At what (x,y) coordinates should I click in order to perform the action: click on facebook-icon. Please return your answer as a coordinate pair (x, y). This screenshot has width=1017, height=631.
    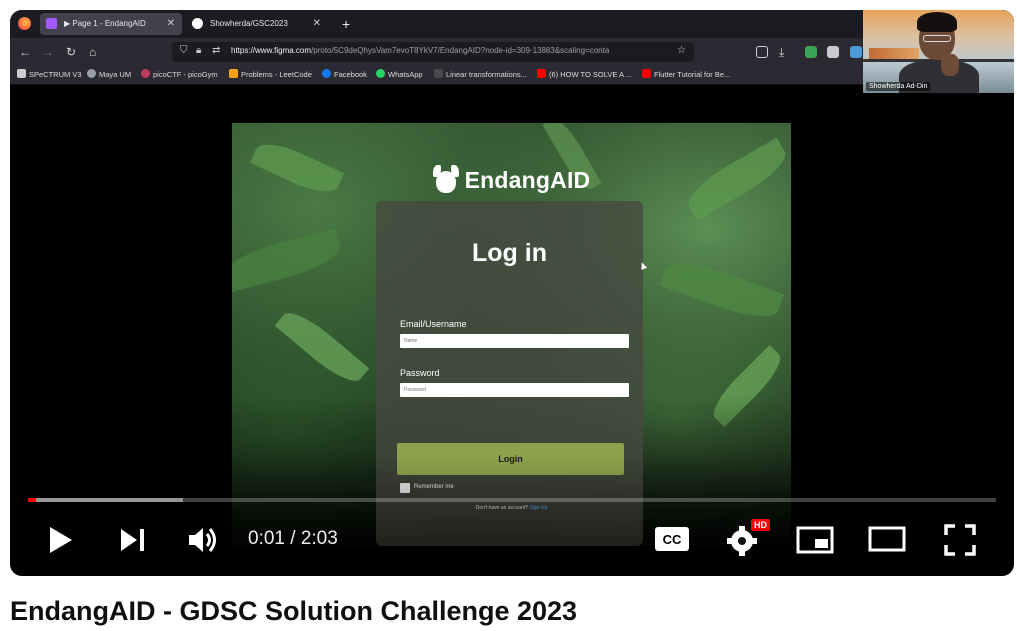
    Looking at the image, I should click on (326, 73).